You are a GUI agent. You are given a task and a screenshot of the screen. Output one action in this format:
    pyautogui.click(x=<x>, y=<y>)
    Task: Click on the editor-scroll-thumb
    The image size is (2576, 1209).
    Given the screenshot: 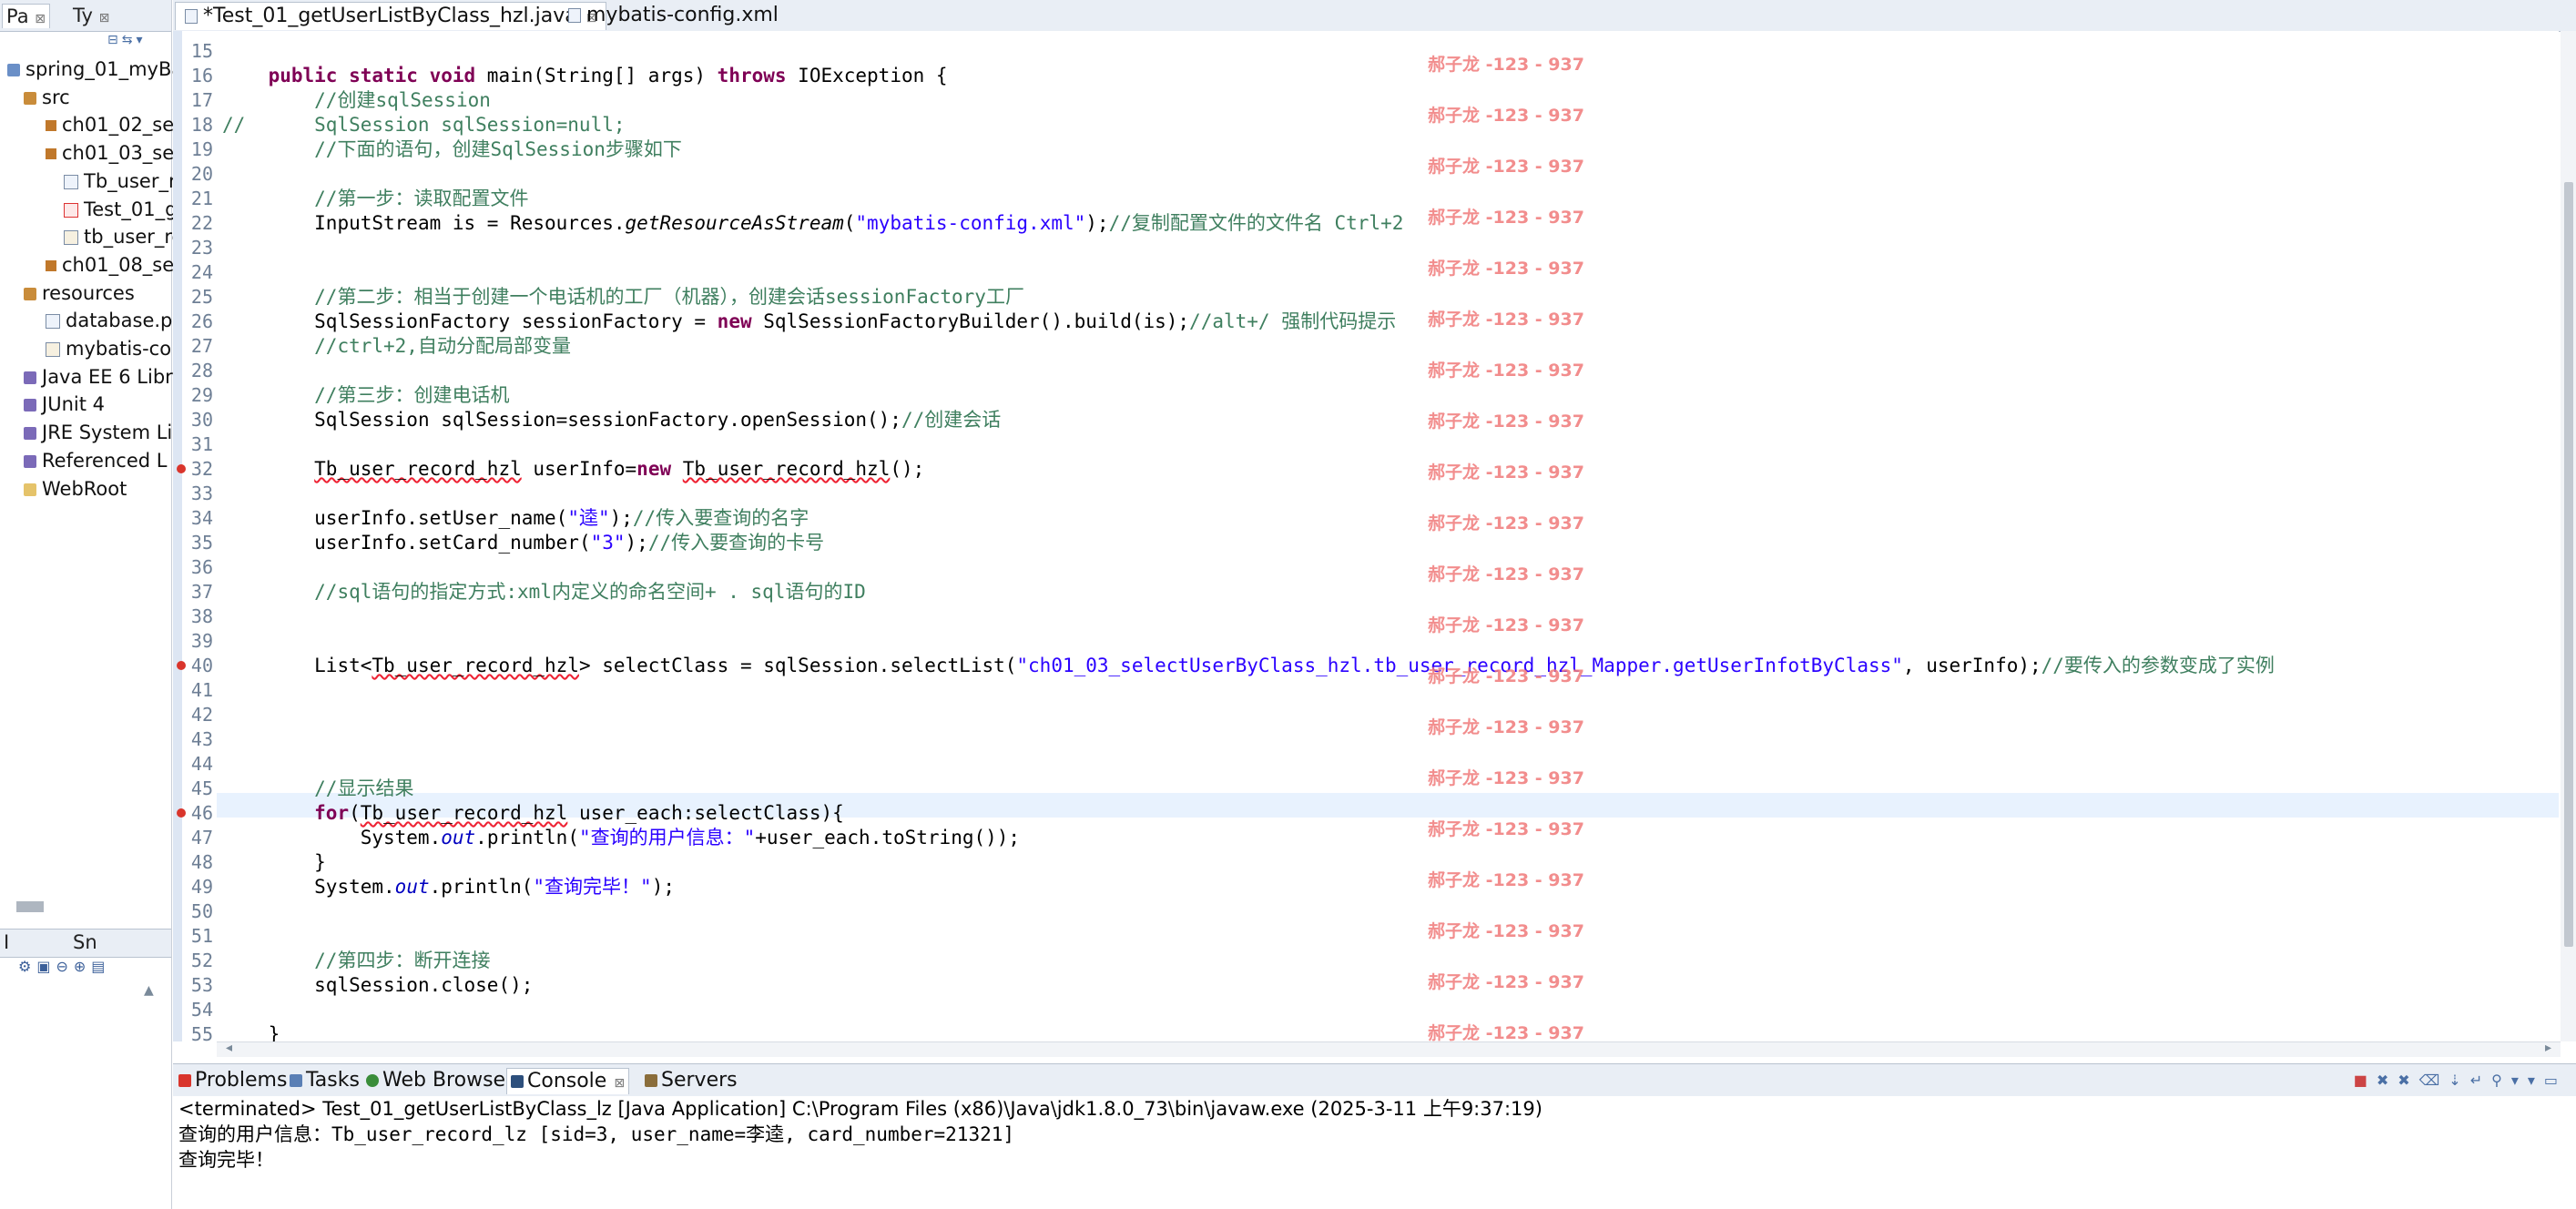 What is the action you would take?
    pyautogui.click(x=2568, y=564)
    